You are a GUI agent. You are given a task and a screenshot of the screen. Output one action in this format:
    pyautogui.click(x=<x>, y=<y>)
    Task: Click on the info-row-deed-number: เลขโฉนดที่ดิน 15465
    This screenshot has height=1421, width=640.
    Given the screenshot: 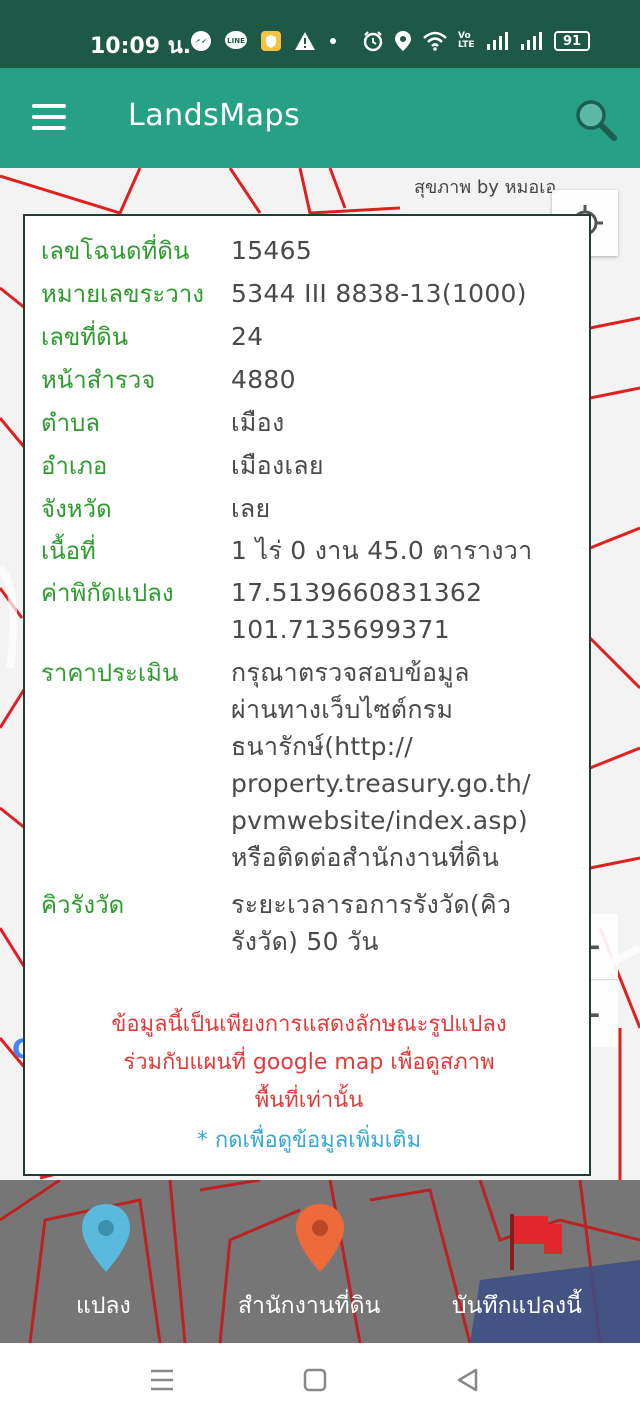 What is the action you would take?
    pyautogui.click(x=311, y=251)
    